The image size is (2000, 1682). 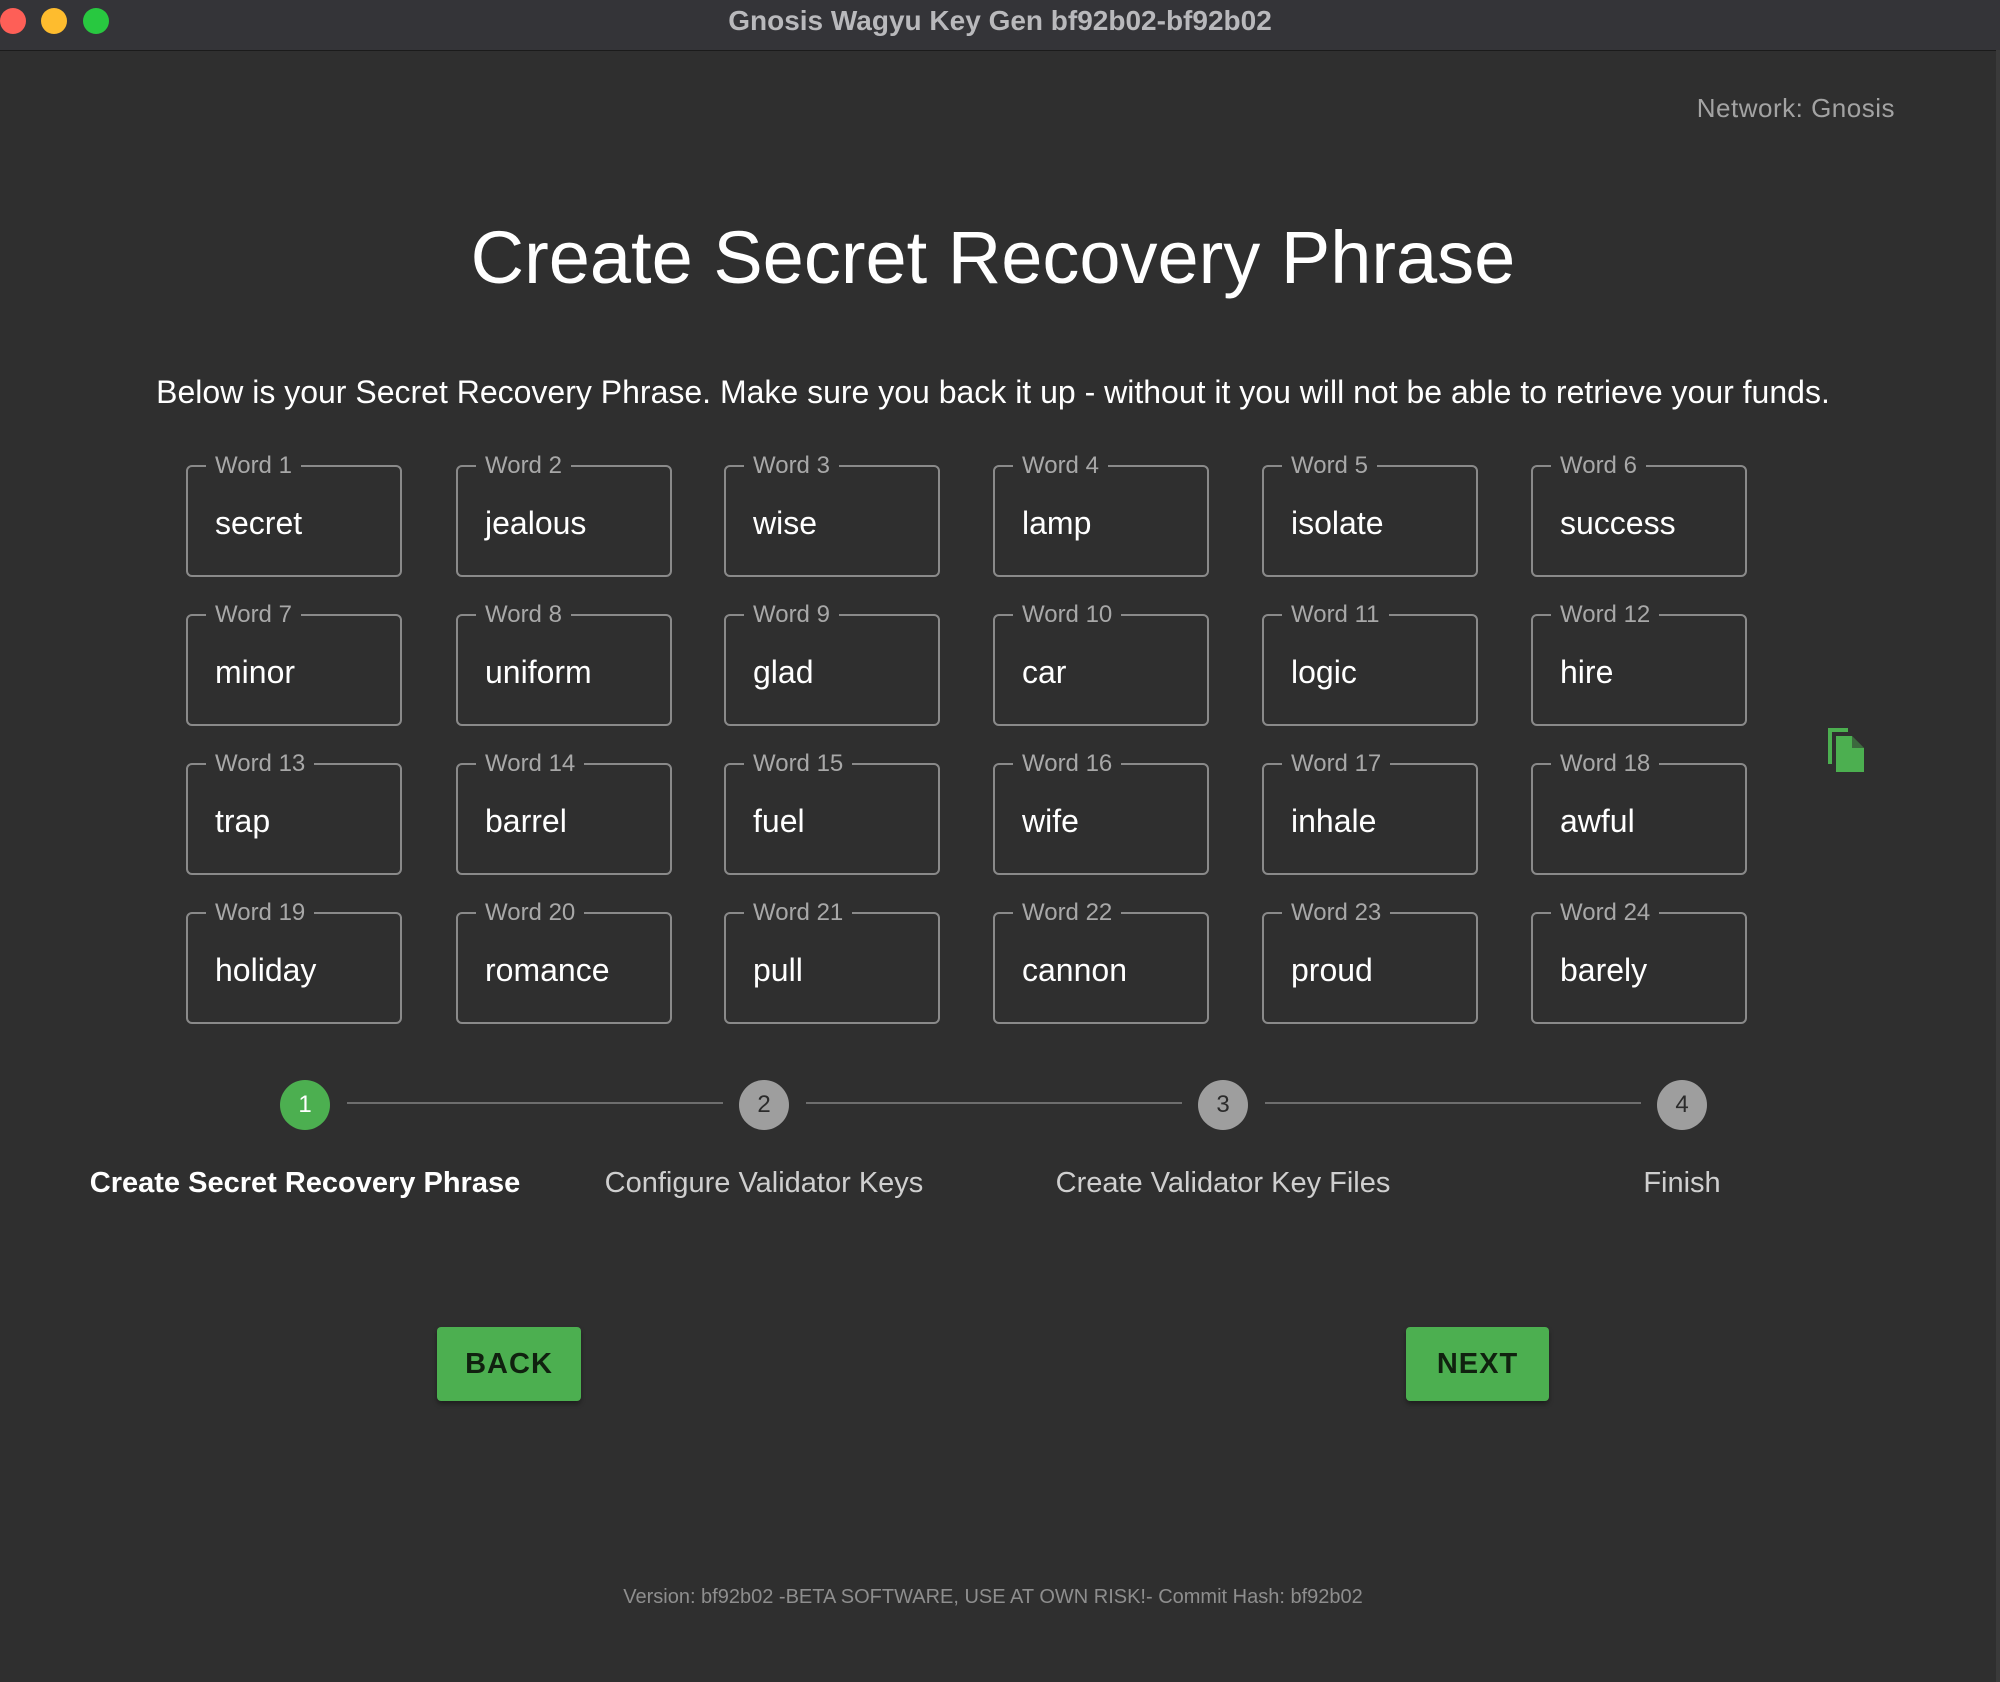 I want to click on step-3-indicator: 3, so click(x=1223, y=1105).